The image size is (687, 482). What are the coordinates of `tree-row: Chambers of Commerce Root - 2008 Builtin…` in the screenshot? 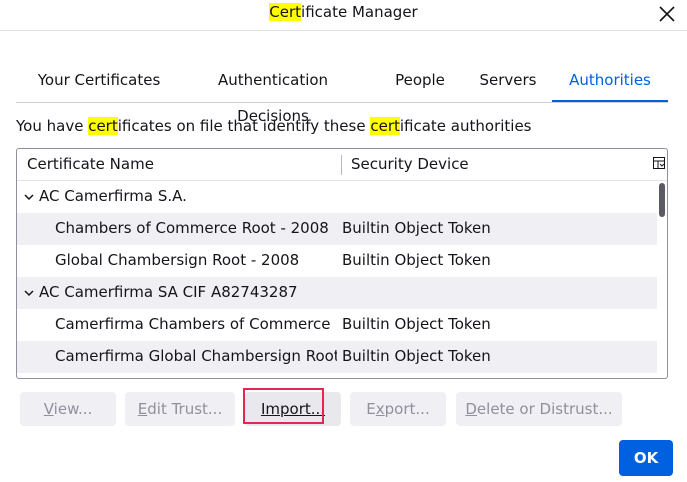 It's located at (337, 229).